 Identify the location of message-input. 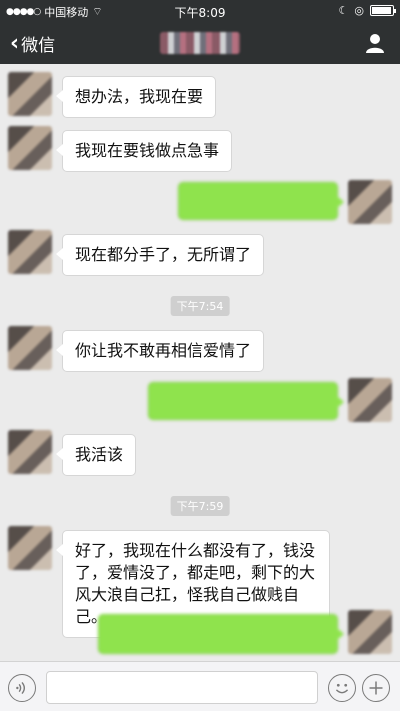
(182, 687).